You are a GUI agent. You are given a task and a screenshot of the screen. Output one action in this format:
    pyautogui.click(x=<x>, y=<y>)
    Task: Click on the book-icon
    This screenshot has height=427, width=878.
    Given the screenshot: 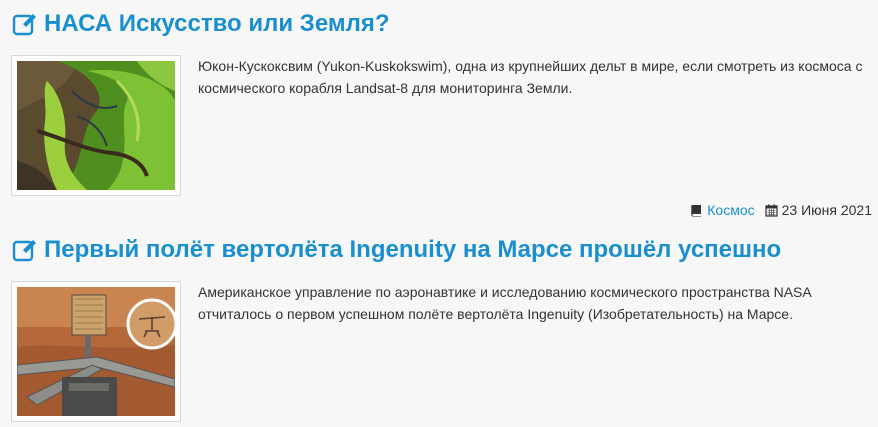 What is the action you would take?
    pyautogui.click(x=696, y=210)
    